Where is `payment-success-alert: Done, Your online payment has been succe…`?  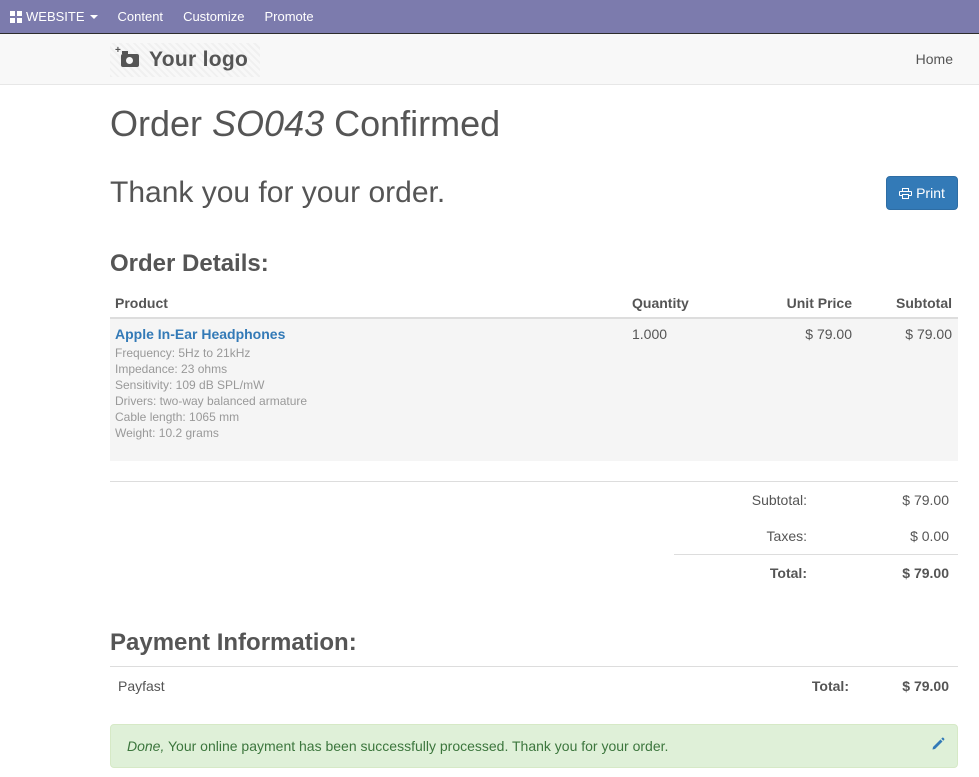
payment-success-alert: Done, Your online payment has been succe… is located at coordinates (534, 746).